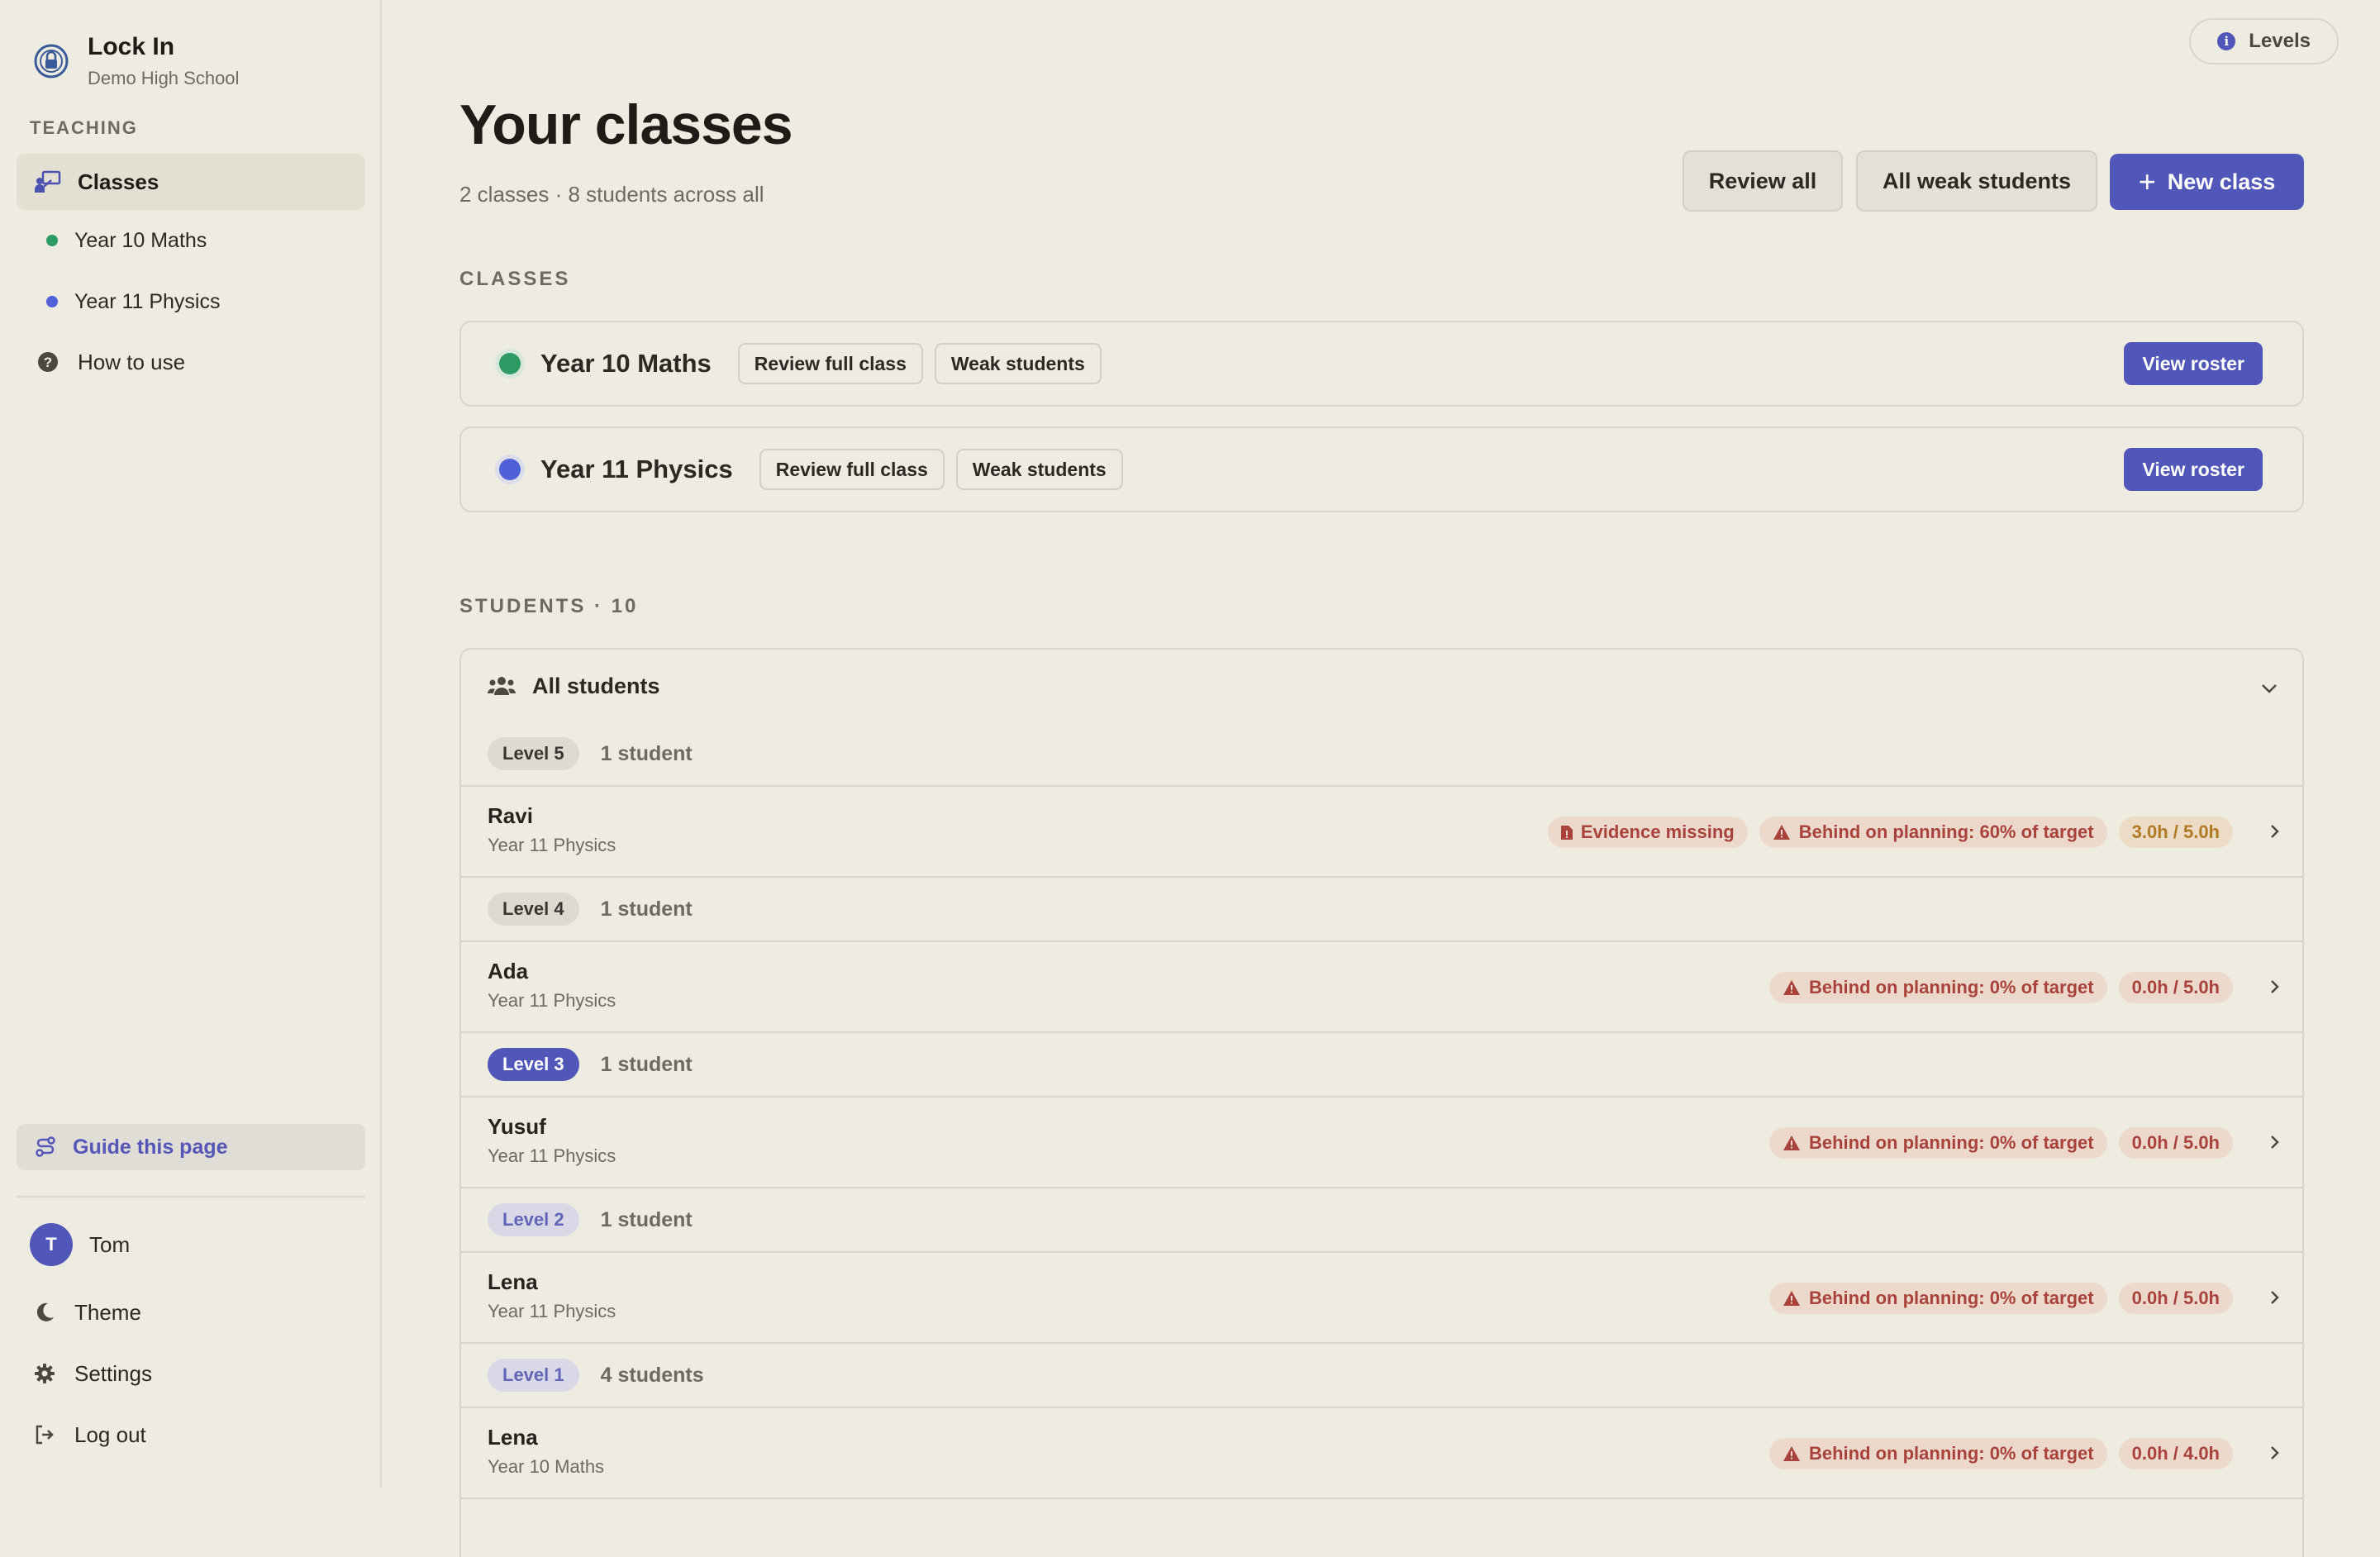  What do you see at coordinates (1381, 753) in the screenshot?
I see `level-group-header: Level 5 1 student` at bounding box center [1381, 753].